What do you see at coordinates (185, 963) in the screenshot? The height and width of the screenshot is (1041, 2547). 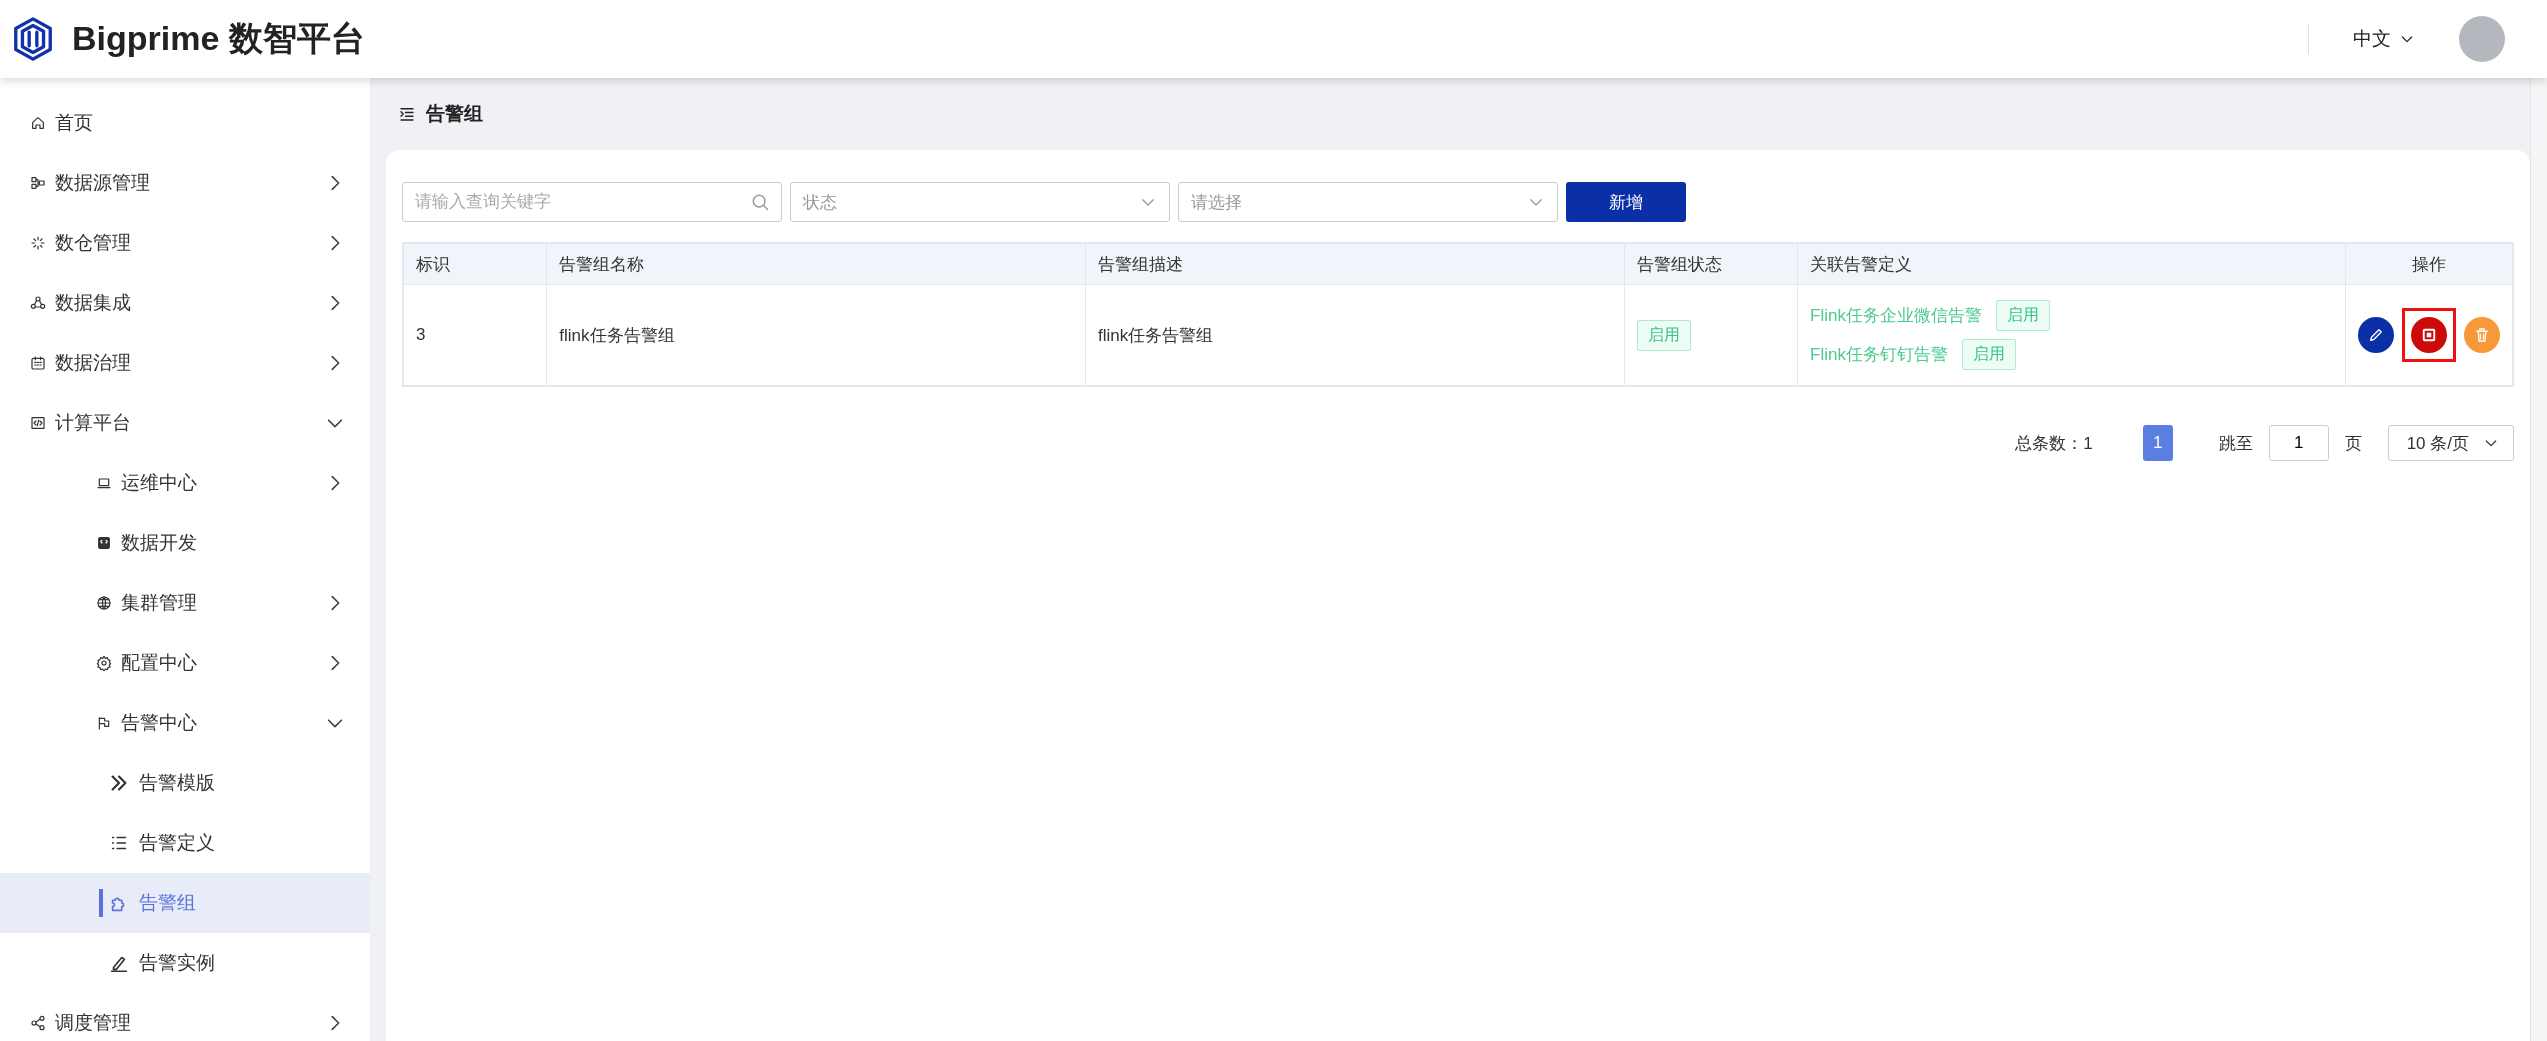 I see `sidebar-item: 告警实例` at bounding box center [185, 963].